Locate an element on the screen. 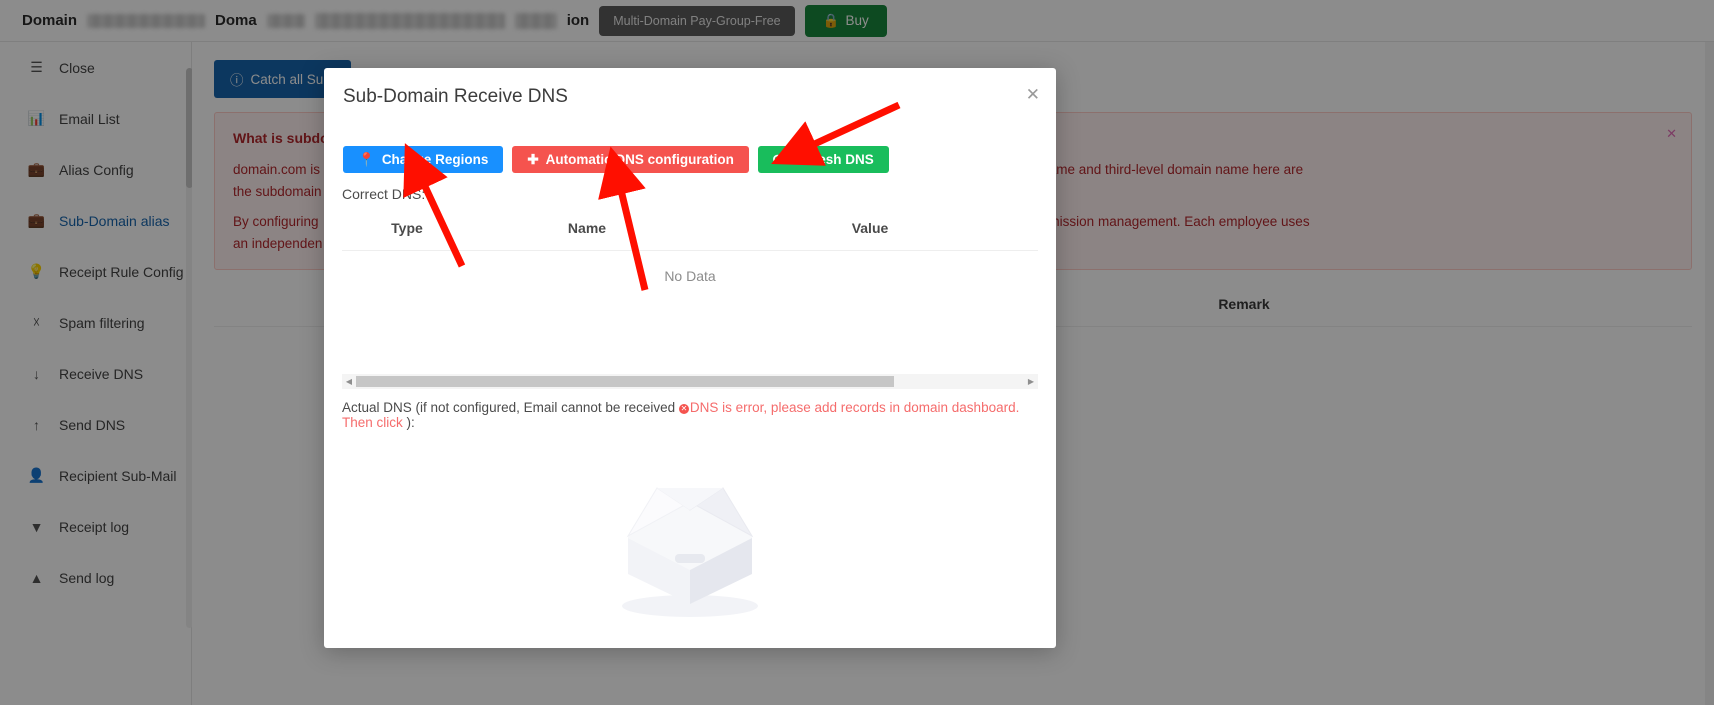  scrollbar-thumb is located at coordinates (625, 381).